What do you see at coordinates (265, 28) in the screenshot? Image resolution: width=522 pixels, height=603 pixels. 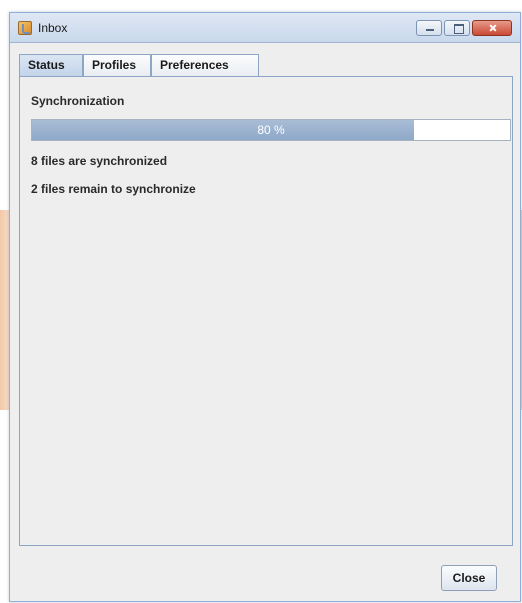 I see `title-bar: Inbox` at bounding box center [265, 28].